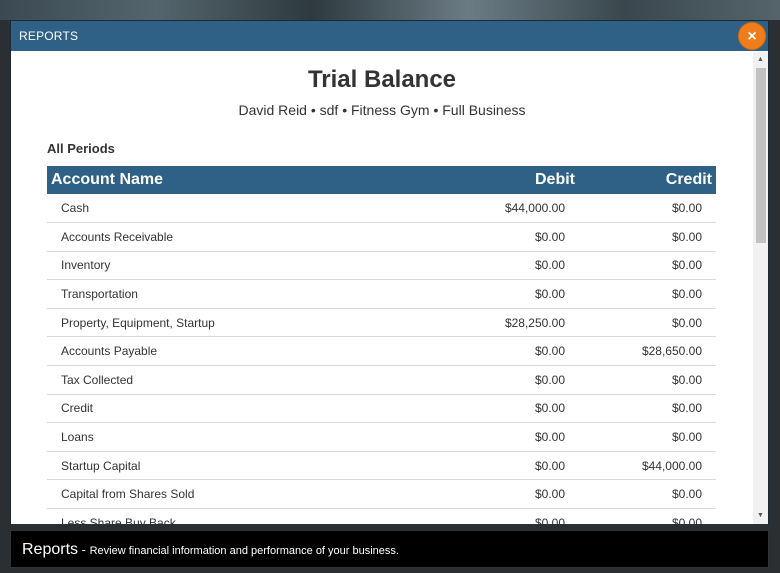 The height and width of the screenshot is (573, 780). I want to click on table-row: Inventory $0.00 $0.00, so click(381, 266).